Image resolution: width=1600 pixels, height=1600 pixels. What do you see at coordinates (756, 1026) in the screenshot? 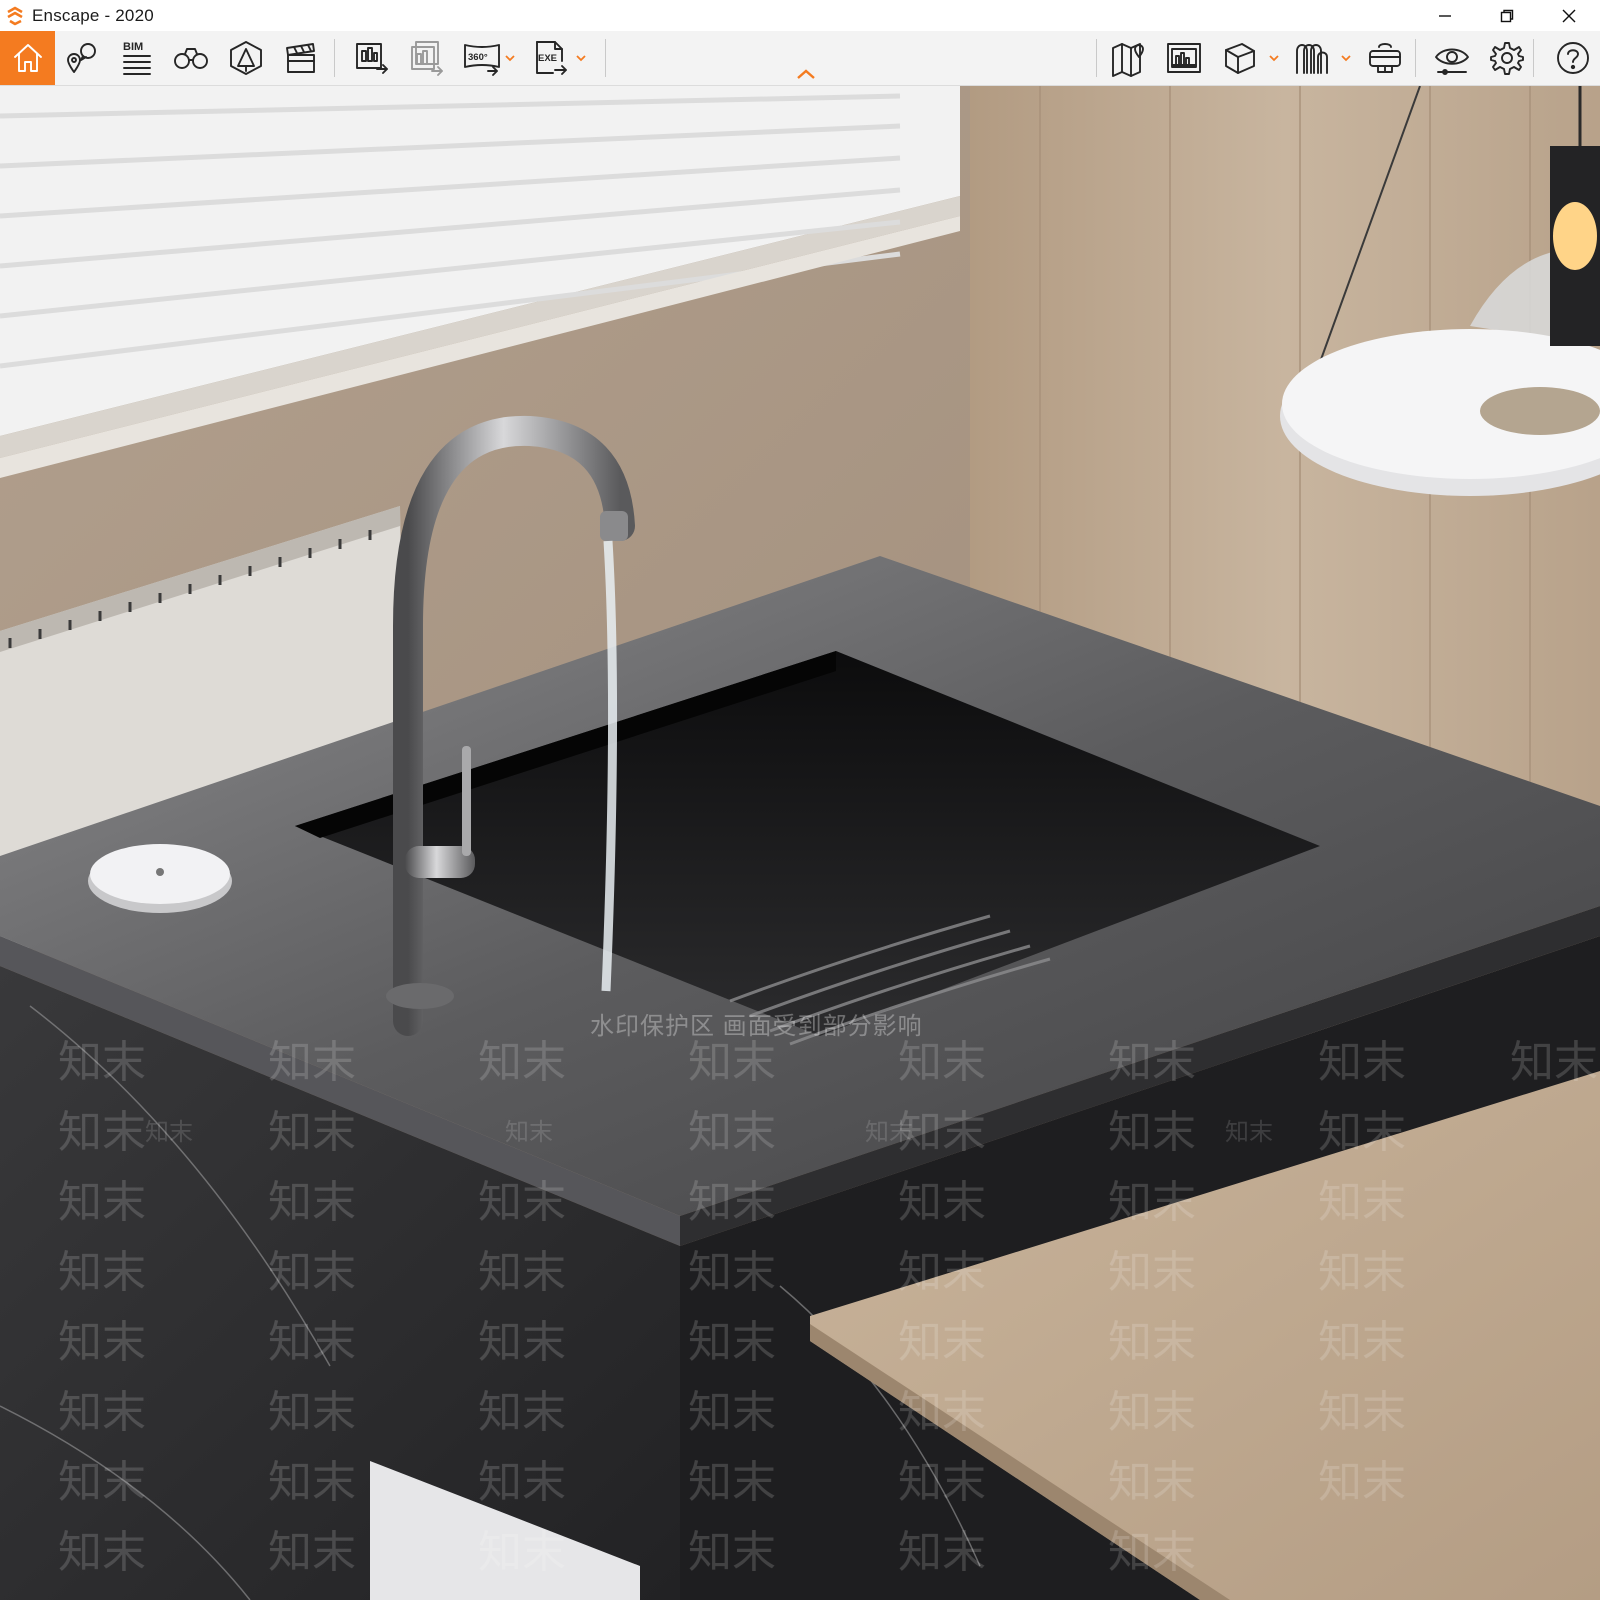
I see `watermark-notice: 水印保护区 画面受到部分影响` at bounding box center [756, 1026].